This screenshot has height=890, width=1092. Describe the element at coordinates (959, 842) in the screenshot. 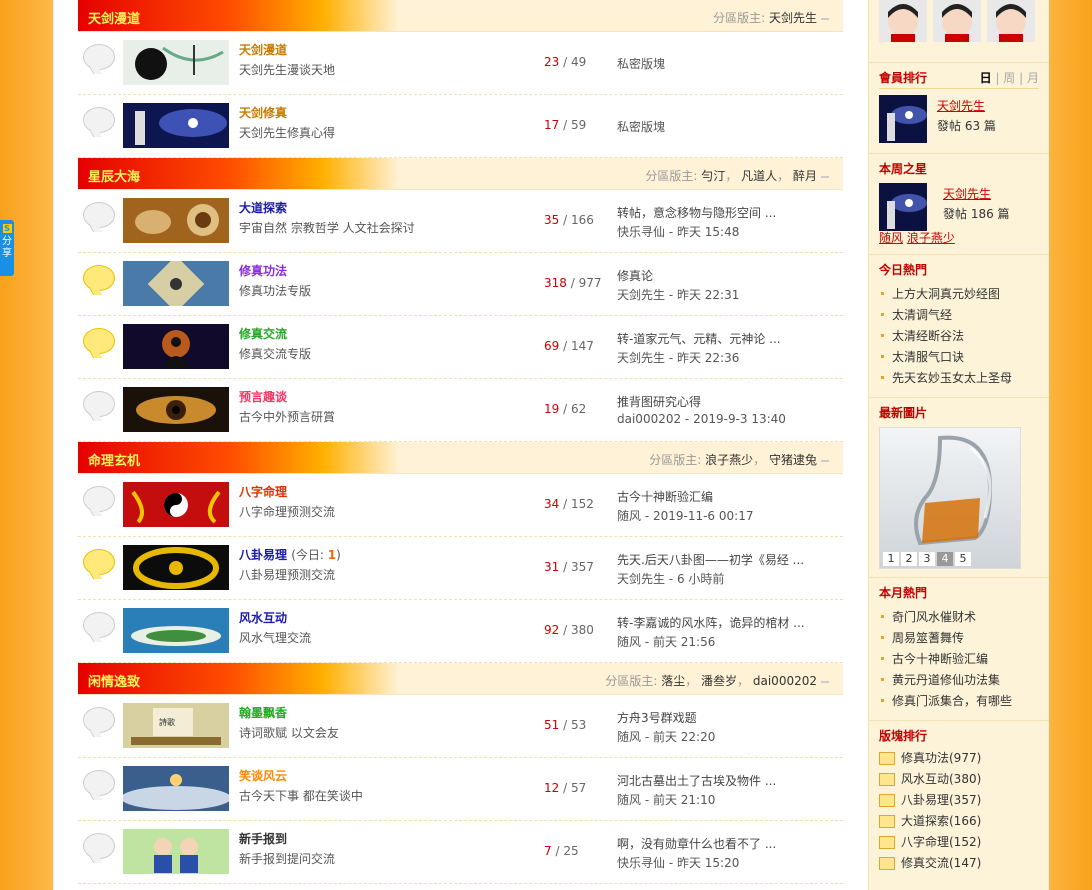

I see `board-rank-item: 八字命理(152)` at that location.